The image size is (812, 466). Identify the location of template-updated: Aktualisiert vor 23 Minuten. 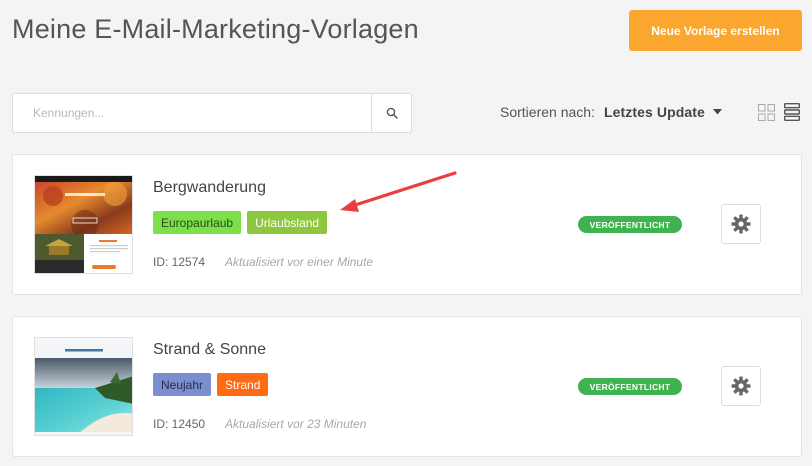
(296, 424).